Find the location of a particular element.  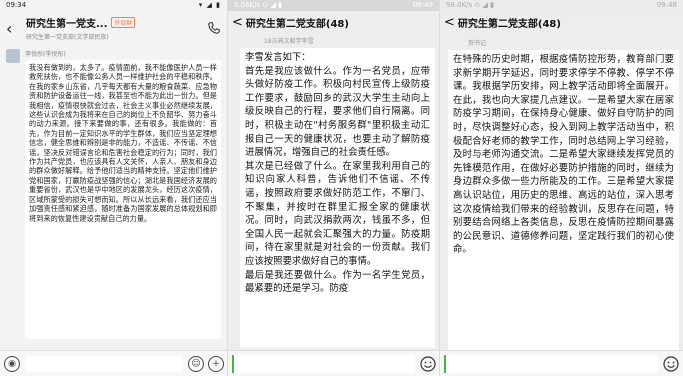

phone-icon is located at coordinates (214, 28).